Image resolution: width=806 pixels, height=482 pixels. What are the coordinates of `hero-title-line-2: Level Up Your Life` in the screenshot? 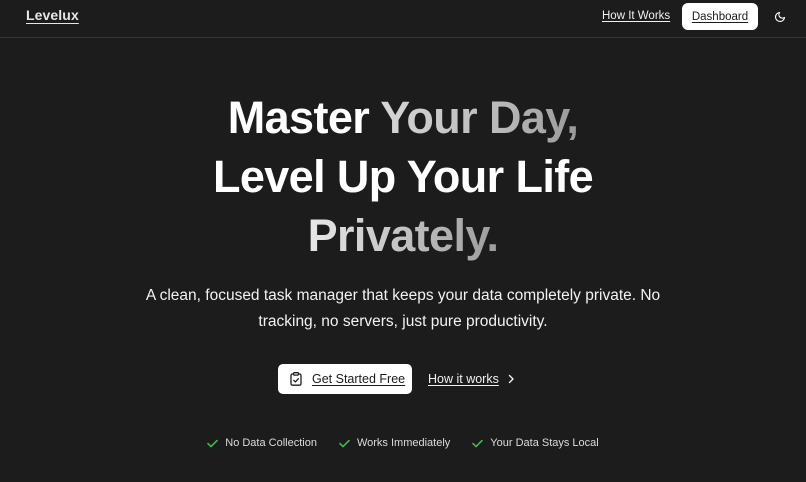 It's located at (403, 176).